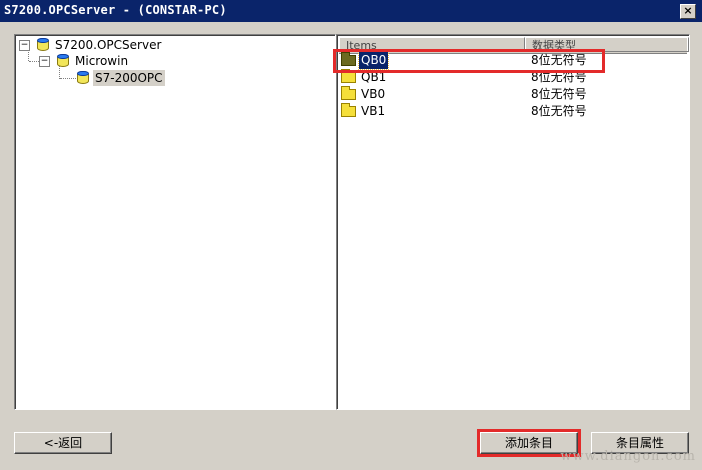 This screenshot has width=702, height=470. I want to click on item-name: QB1, so click(374, 77).